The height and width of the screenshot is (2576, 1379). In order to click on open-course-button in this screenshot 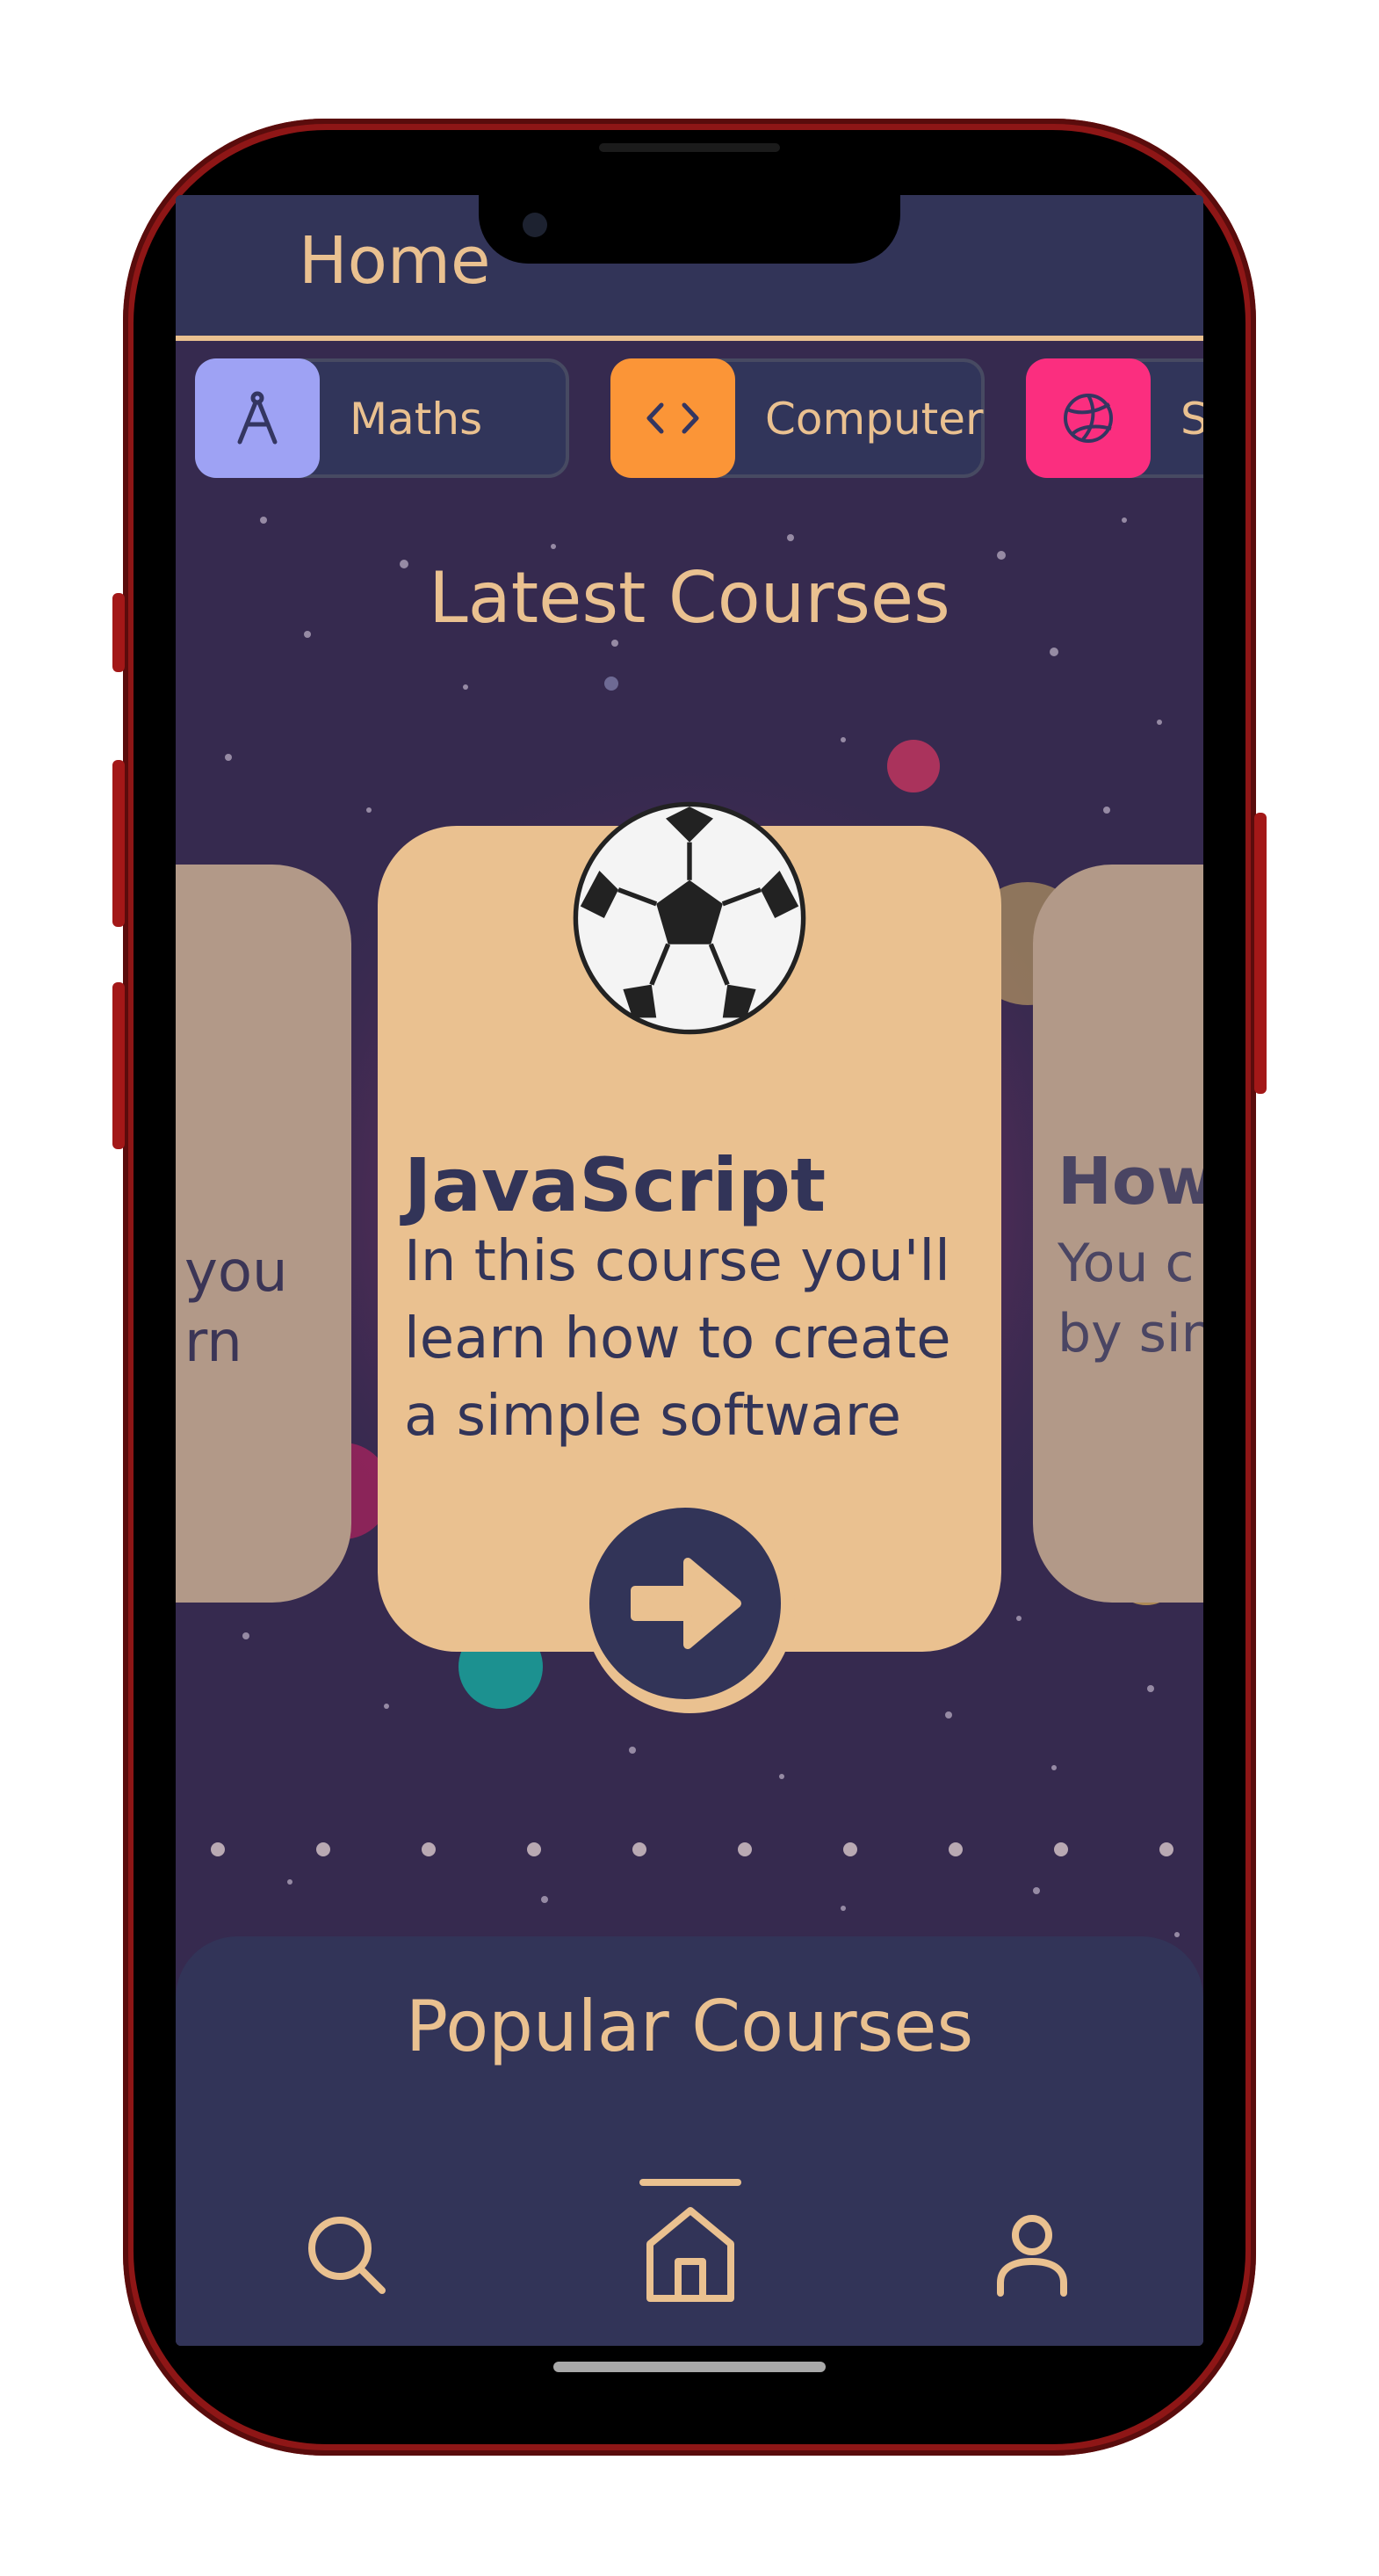, I will do `click(689, 1607)`.